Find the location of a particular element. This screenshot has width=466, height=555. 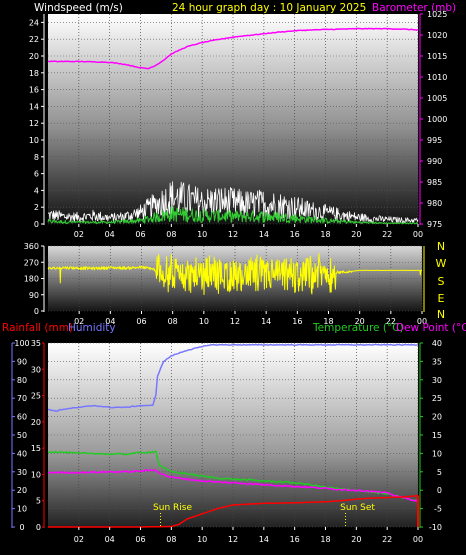

direction-tick-label: 180 is located at coordinates (31, 279).